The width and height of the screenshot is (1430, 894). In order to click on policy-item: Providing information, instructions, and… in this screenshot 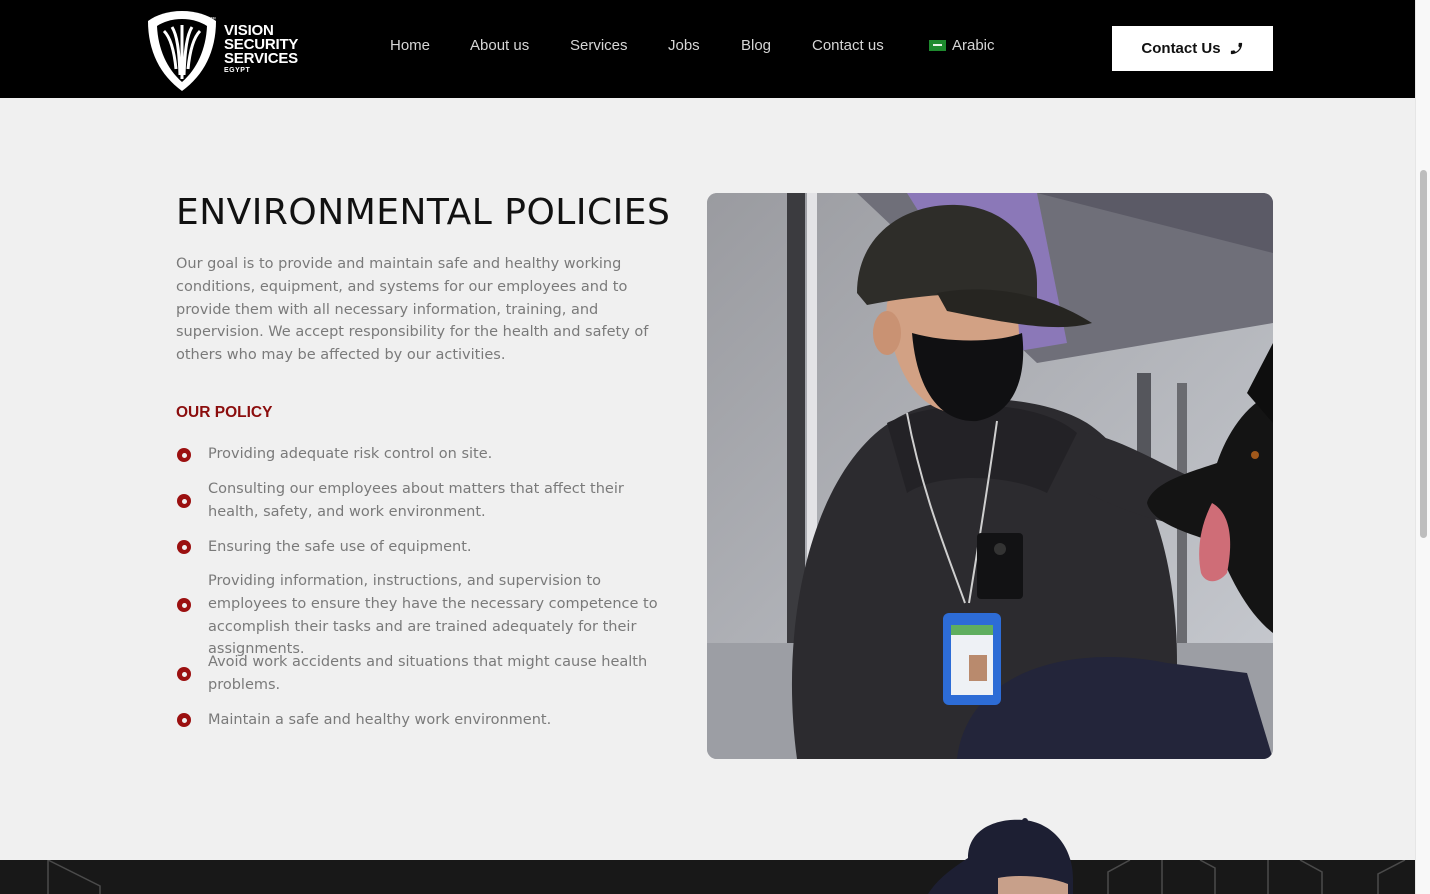, I will do `click(433, 615)`.